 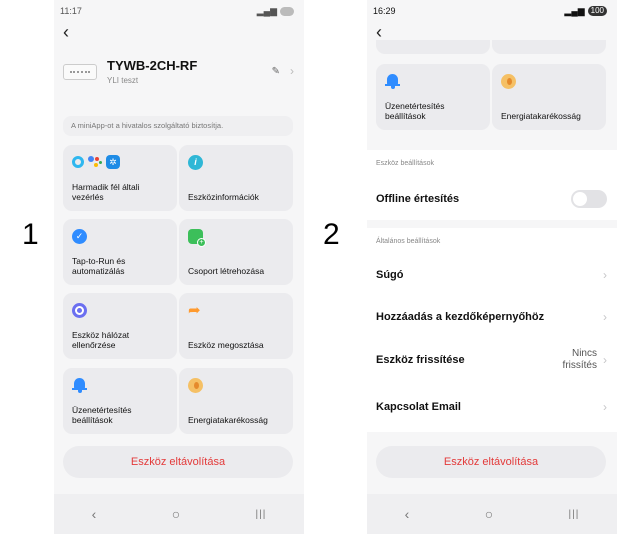 I want to click on status-icons: ▂▄▆ 100, so click(x=585, y=11).